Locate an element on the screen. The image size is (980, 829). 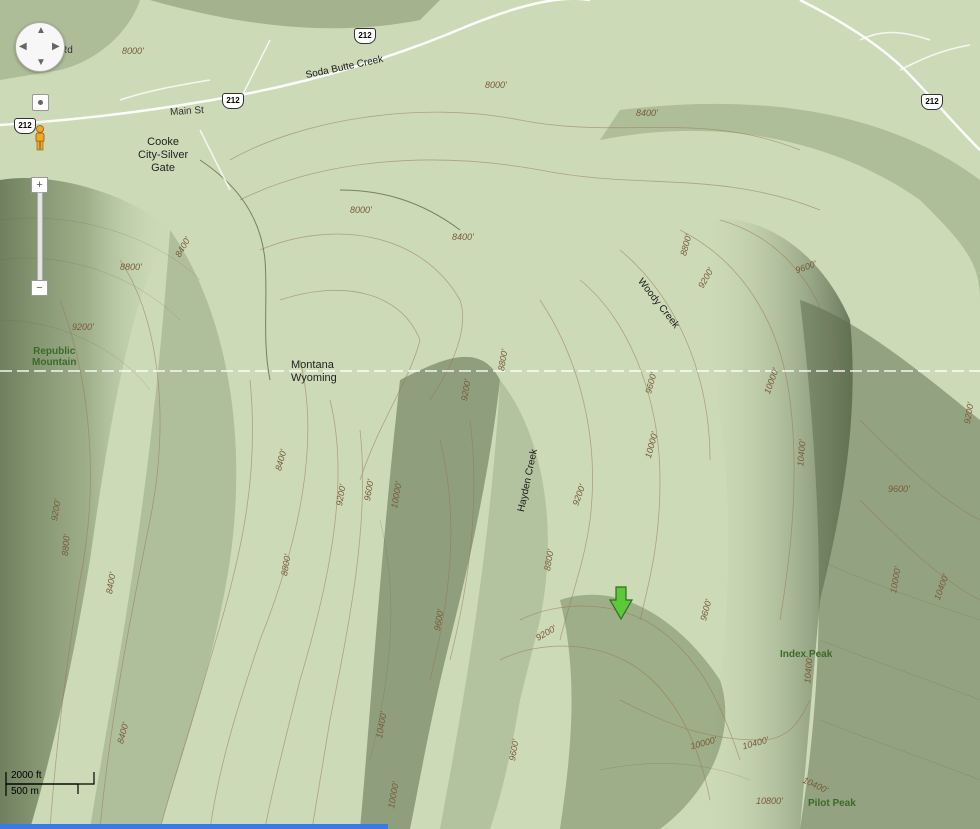
contour-label: 9200' is located at coordinates (83, 327).